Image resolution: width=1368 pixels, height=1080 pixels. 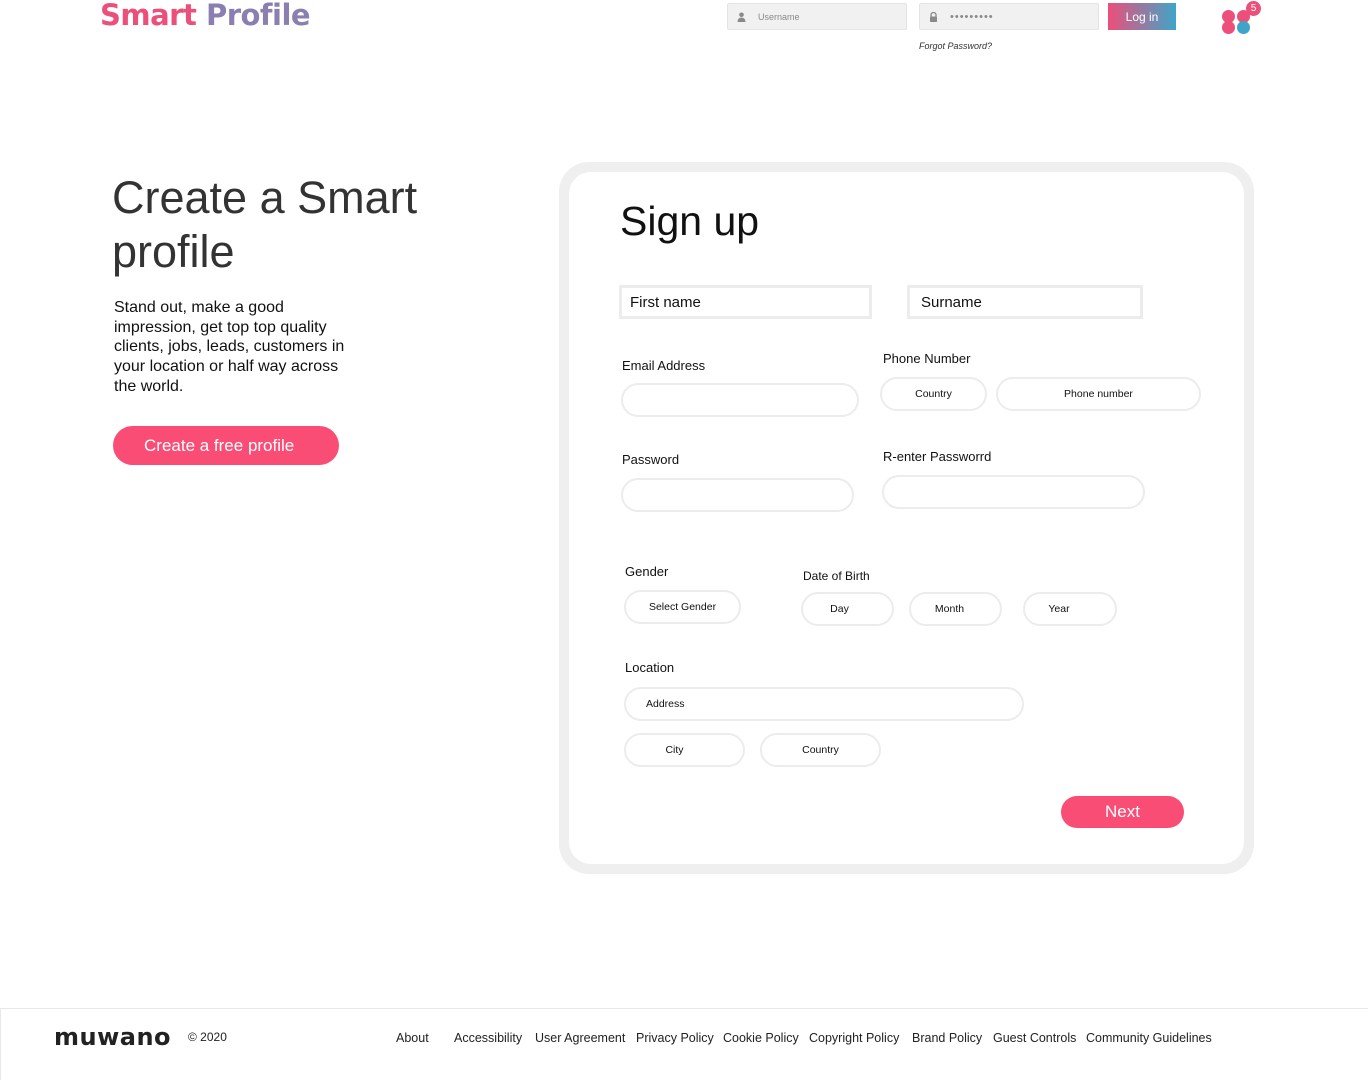 I want to click on user-icon, so click(x=741, y=17).